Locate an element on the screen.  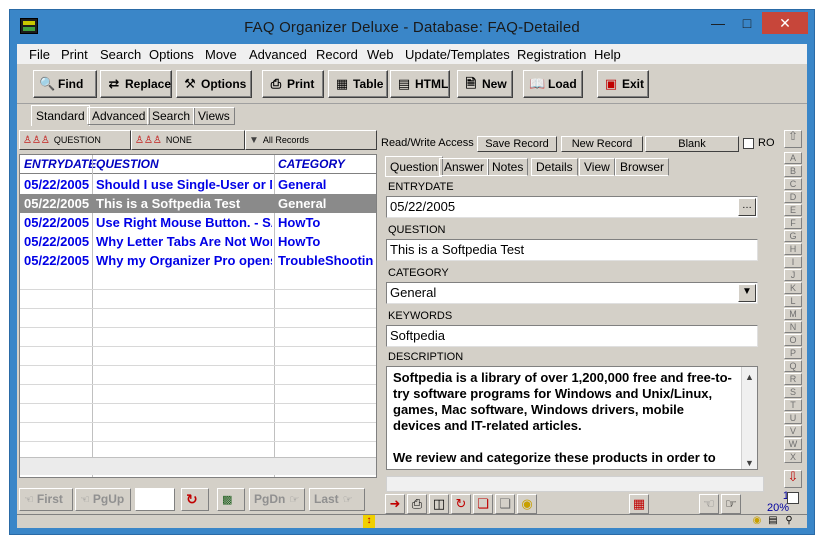
read-only-checkbox is located at coordinates (748, 143).